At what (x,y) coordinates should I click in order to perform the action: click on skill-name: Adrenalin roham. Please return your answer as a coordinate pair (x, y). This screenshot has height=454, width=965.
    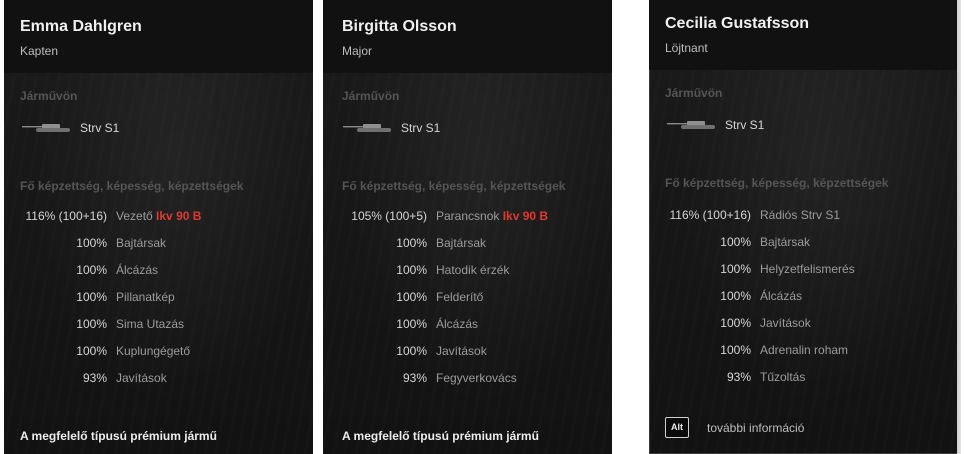
    Looking at the image, I should click on (804, 350).